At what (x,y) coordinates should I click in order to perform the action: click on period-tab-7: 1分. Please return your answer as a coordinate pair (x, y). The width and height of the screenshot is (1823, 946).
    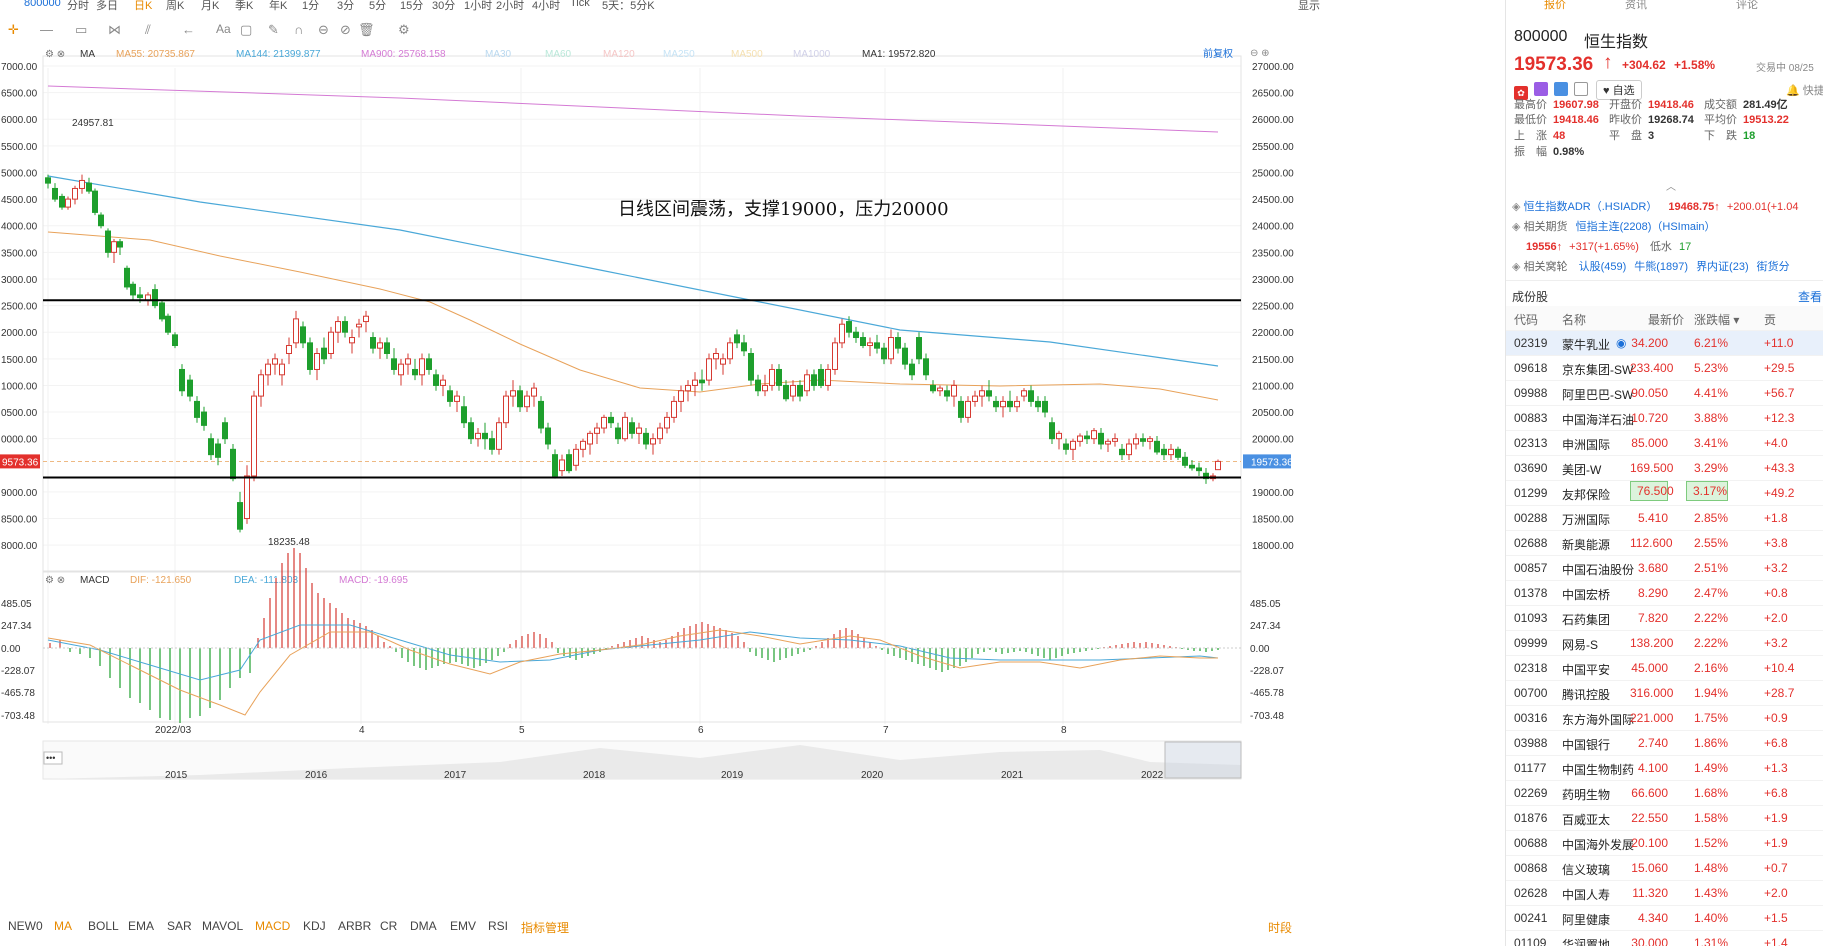
    Looking at the image, I should click on (310, 6).